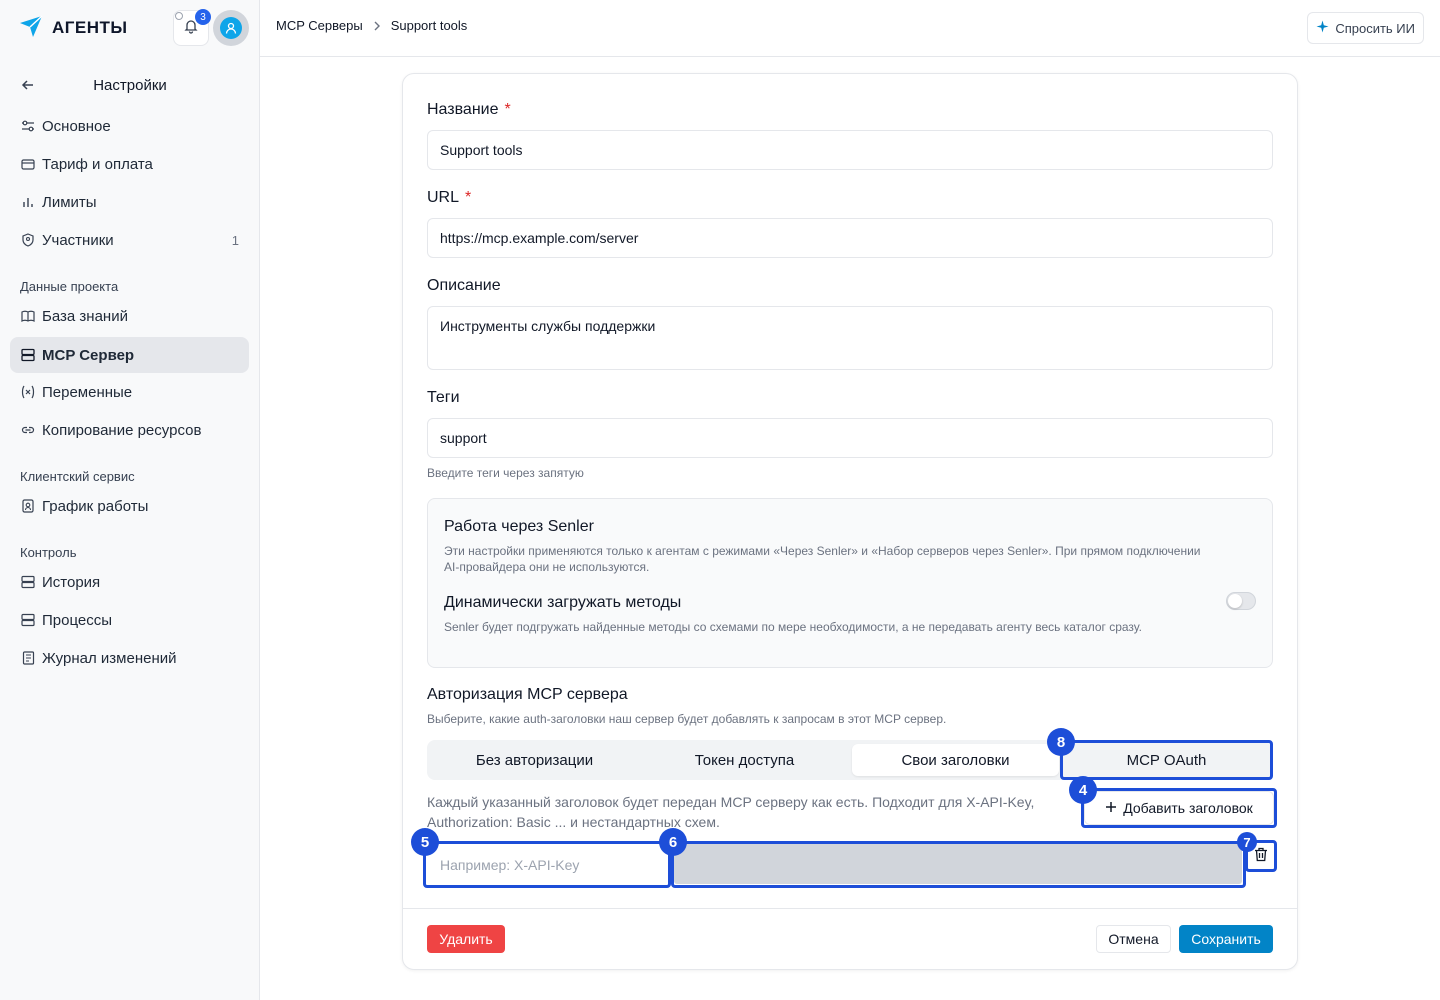 This screenshot has width=1440, height=1000. Describe the element at coordinates (85, 316) in the screenshot. I see `sidebar-item-label: База знаний` at that location.